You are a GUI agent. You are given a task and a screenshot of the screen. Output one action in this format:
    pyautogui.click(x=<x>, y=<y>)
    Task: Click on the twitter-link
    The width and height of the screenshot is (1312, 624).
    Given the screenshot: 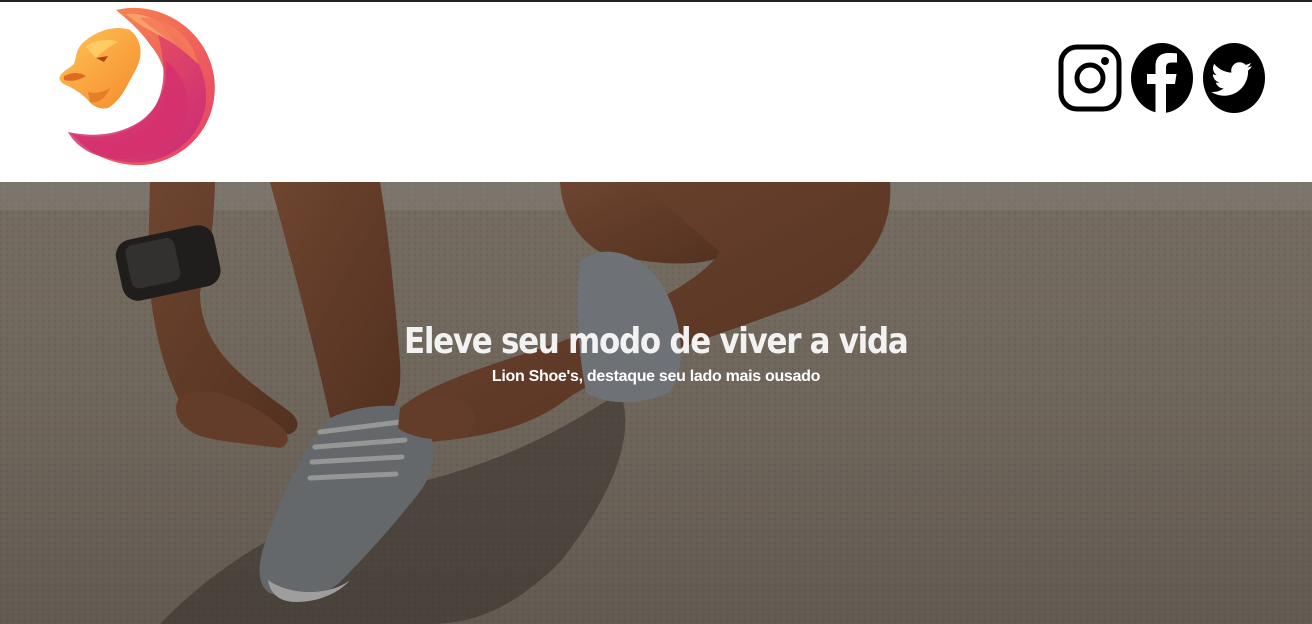 What is the action you would take?
    pyautogui.click(x=1234, y=78)
    